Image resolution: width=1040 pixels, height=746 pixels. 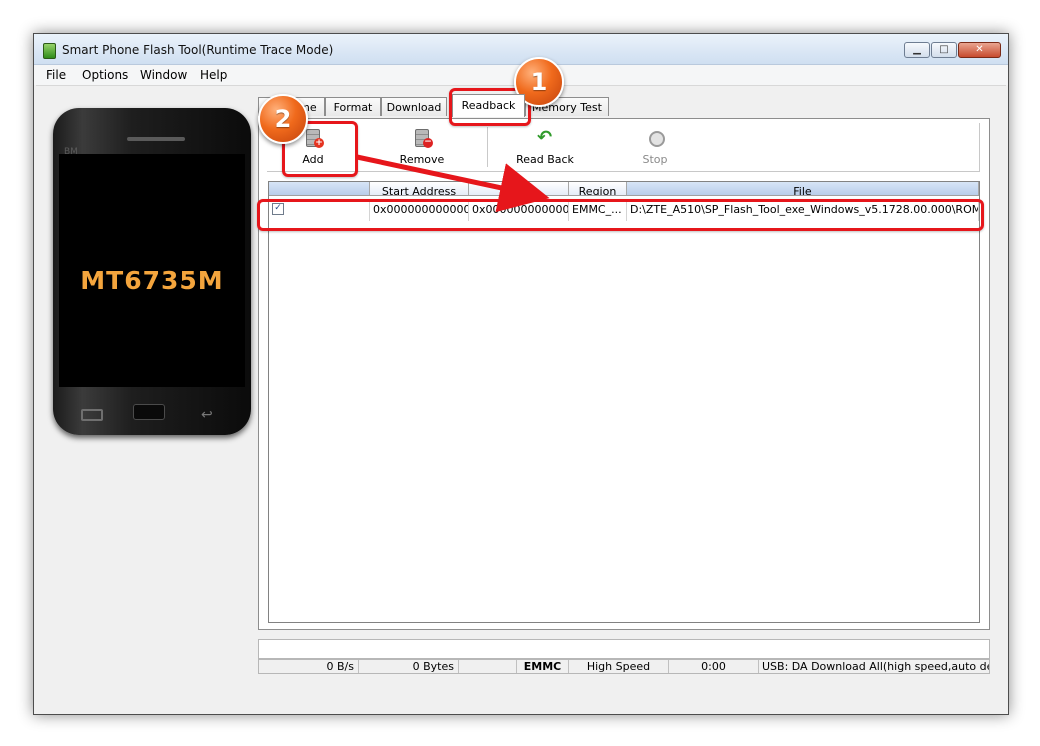 I want to click on tab-readback: Readback, so click(x=488, y=105).